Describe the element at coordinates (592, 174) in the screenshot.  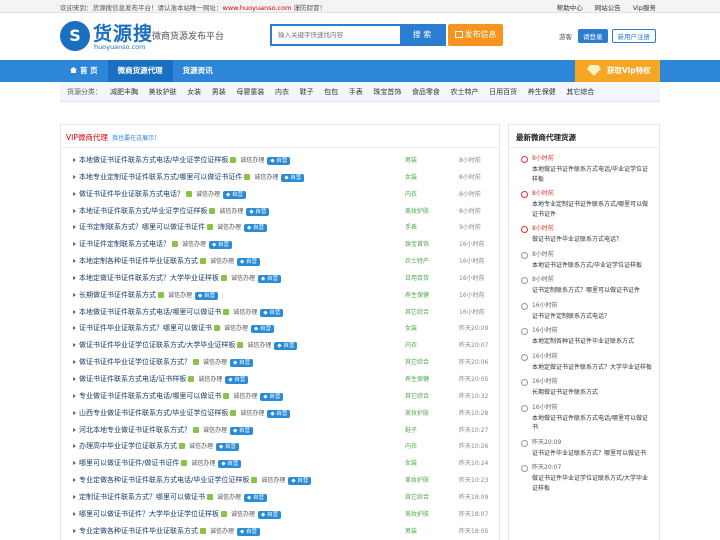
I see `item-title-link: 本地做证书证件联系方式电话/毕业证学位证样板` at that location.